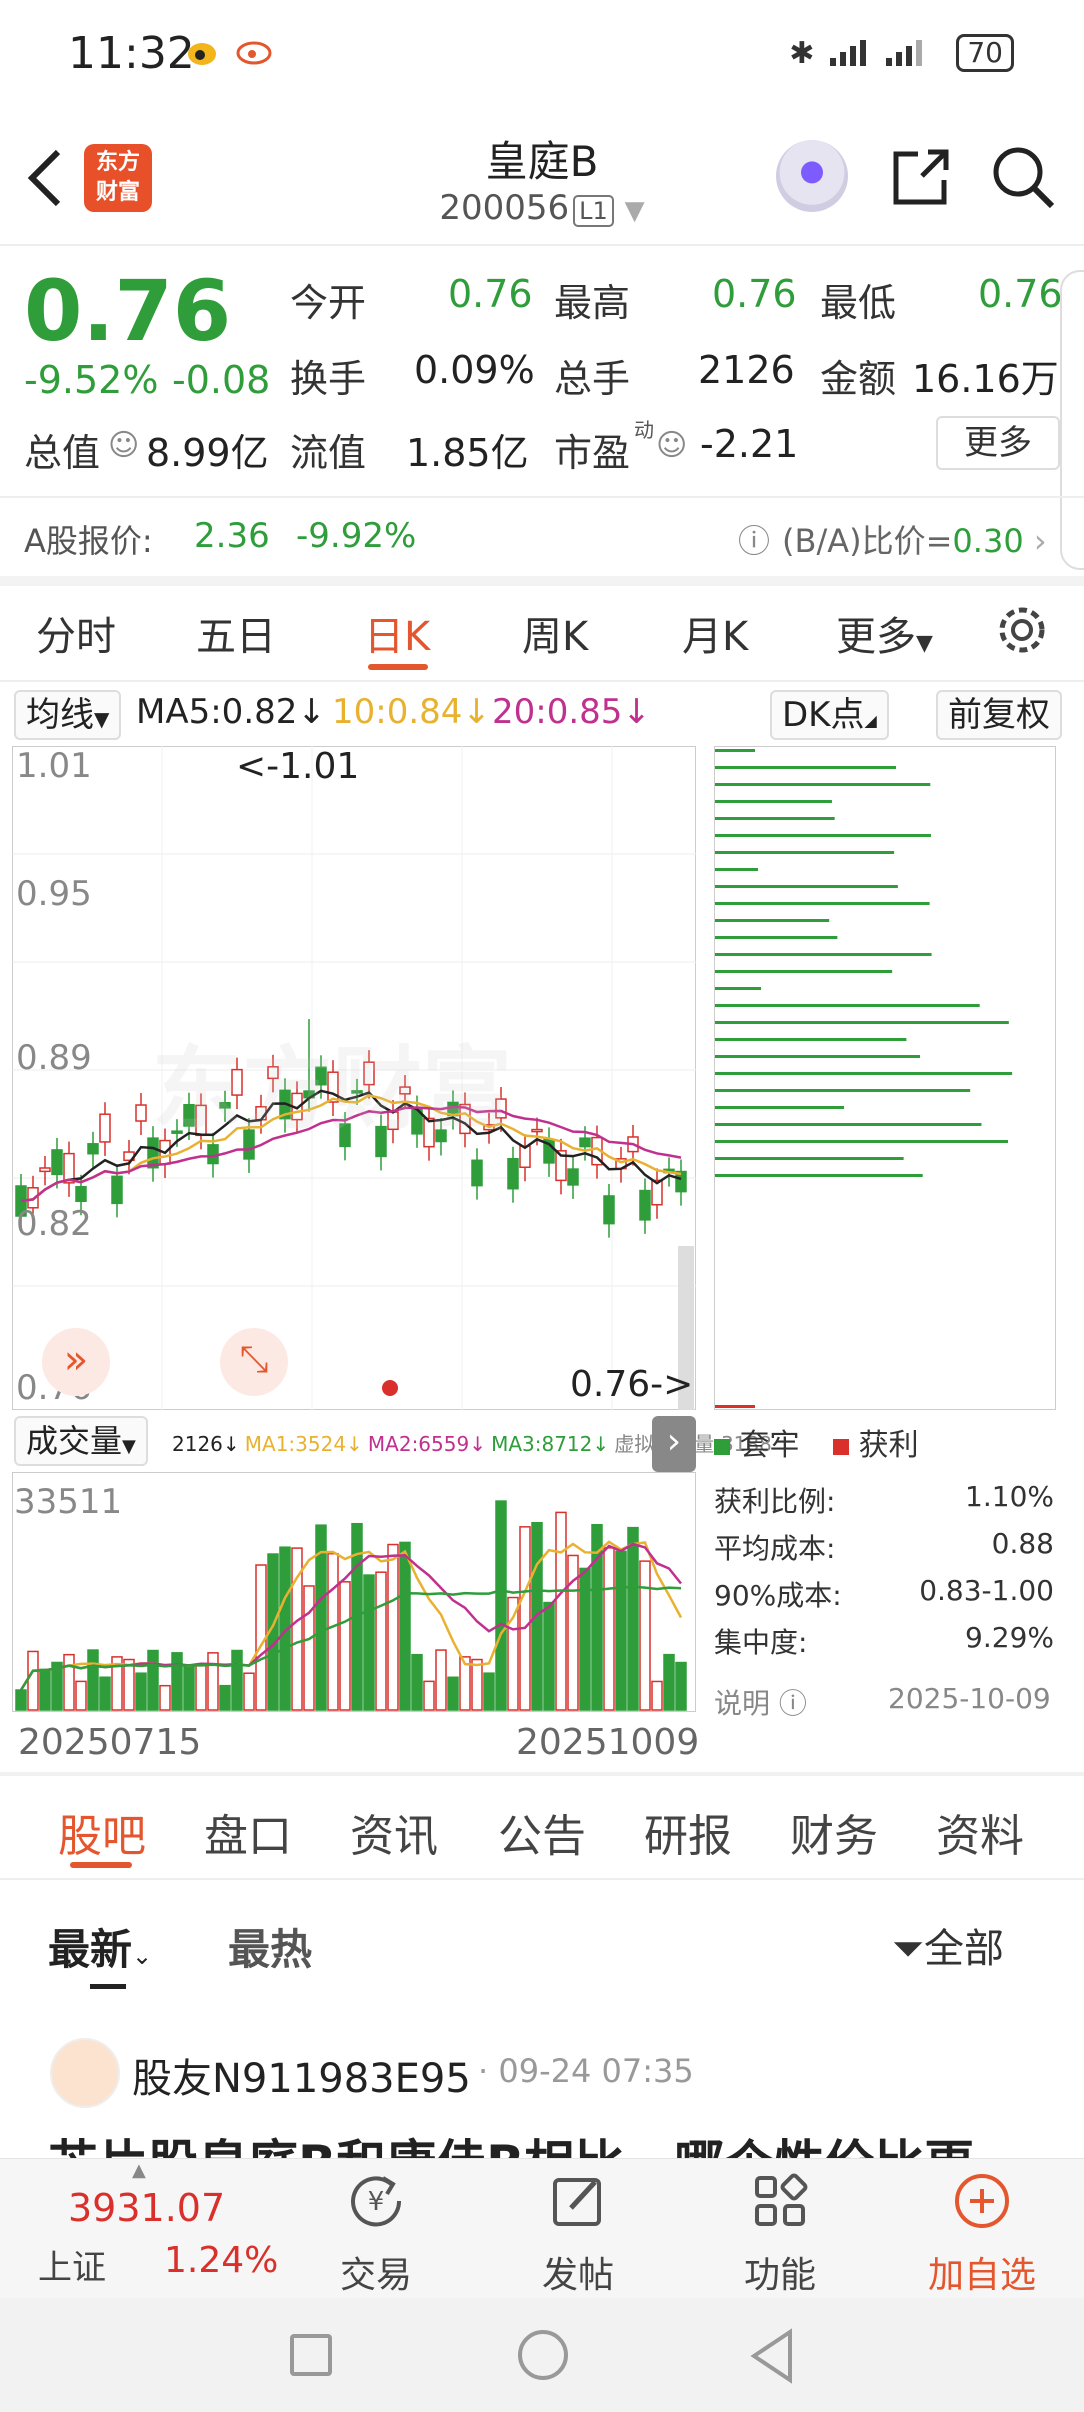  Describe the element at coordinates (884, 1644) in the screenshot. I see `chip-row: 集中度: 9.29%` at that location.